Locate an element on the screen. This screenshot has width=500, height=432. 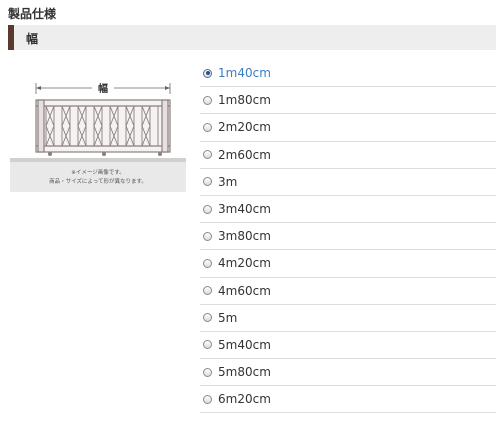
gate-illustration: 幅 ※イメージ画像です。 商品・サイズによって形が異なります。 is located at coordinates (98, 136).